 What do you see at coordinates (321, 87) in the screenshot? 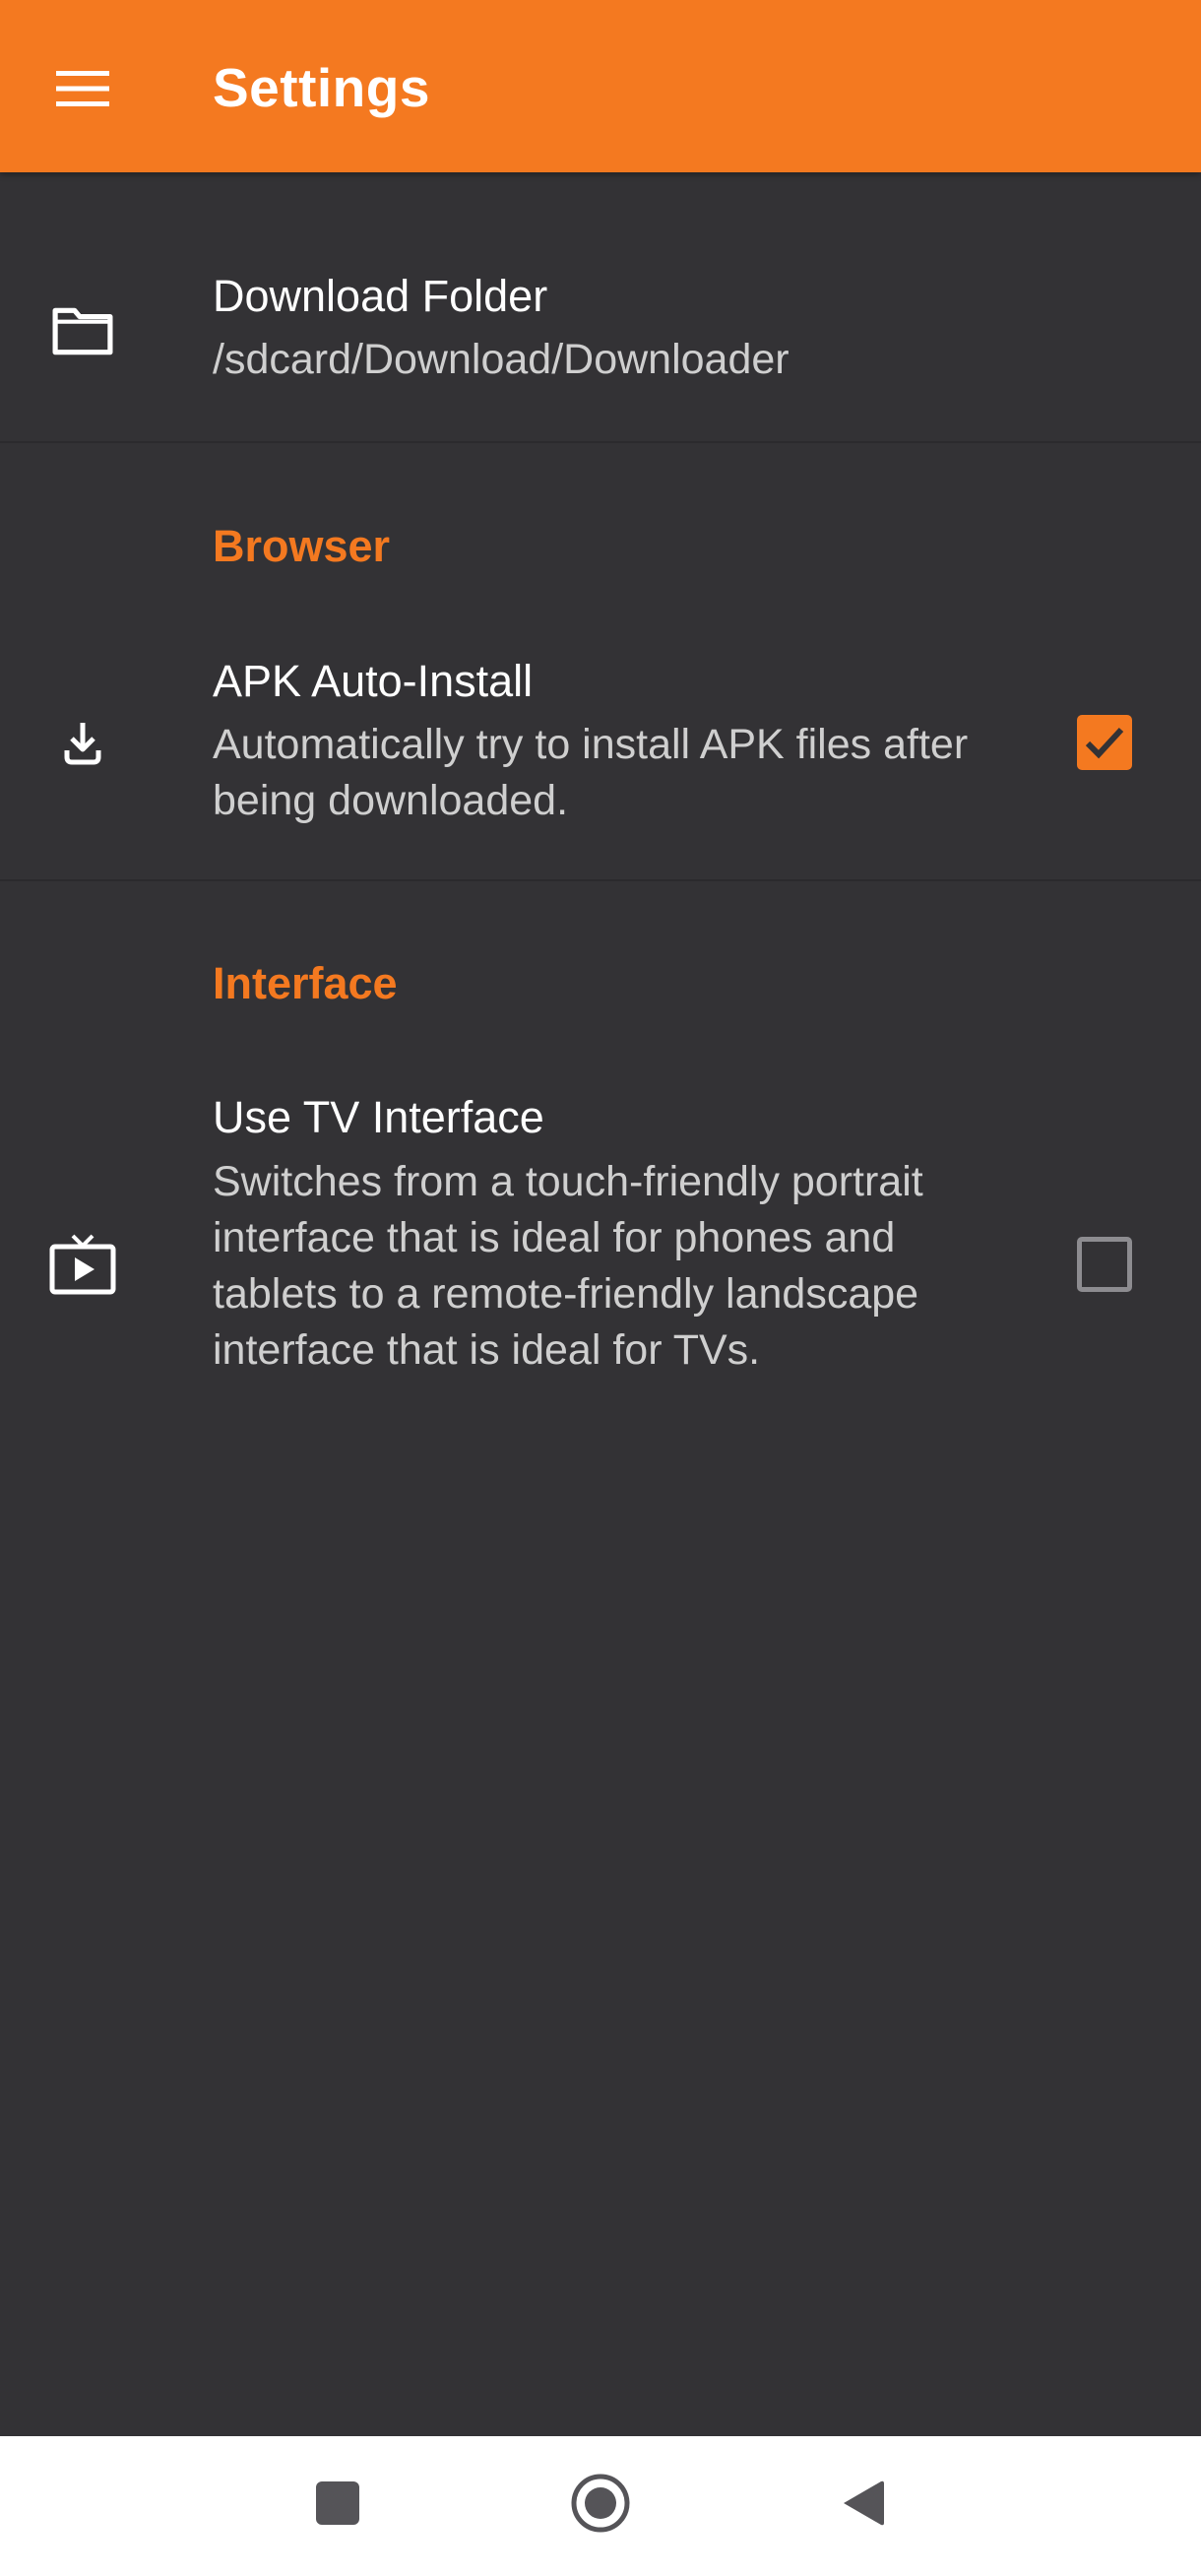
I see `page-title: Settings` at bounding box center [321, 87].